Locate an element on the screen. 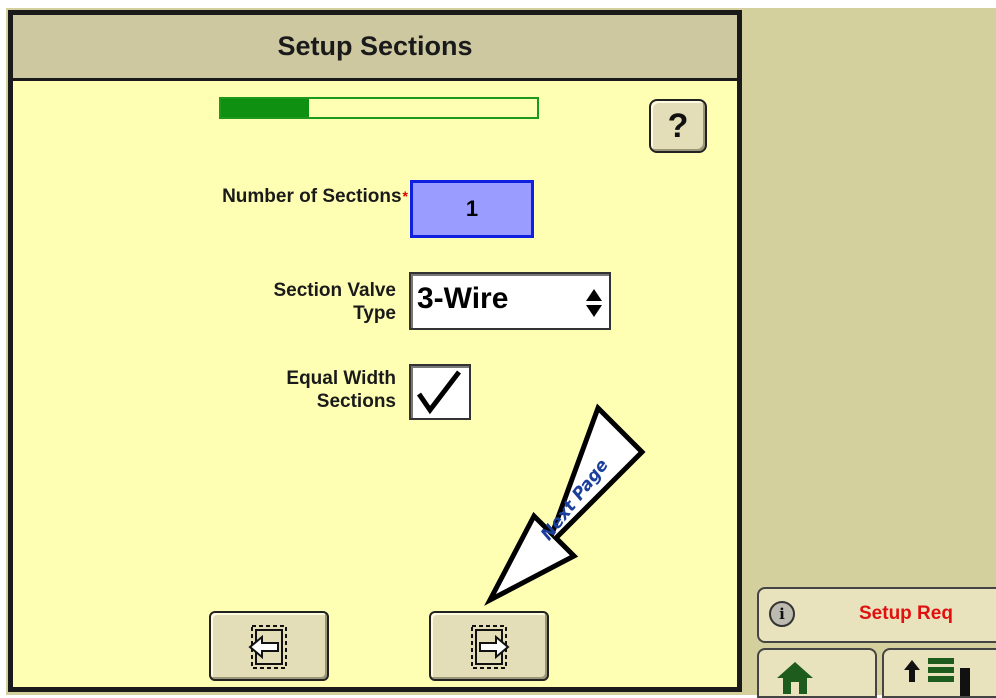  help-button: ? is located at coordinates (678, 126).